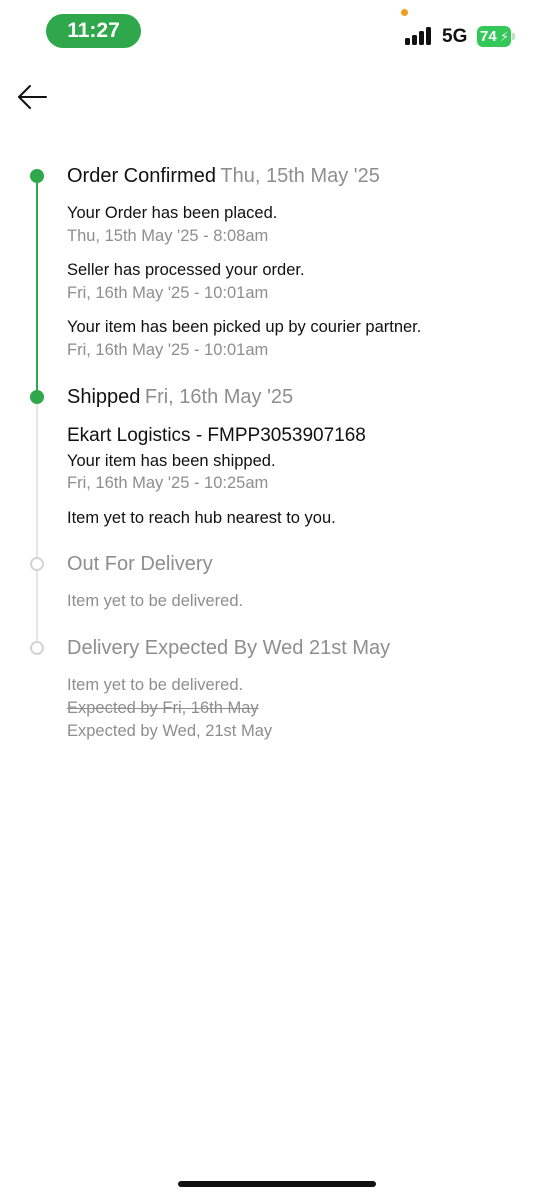 The height and width of the screenshot is (1200, 554). What do you see at coordinates (277, 32) in the screenshot?
I see `status-bar: 11:27 5G 74 ⚡` at bounding box center [277, 32].